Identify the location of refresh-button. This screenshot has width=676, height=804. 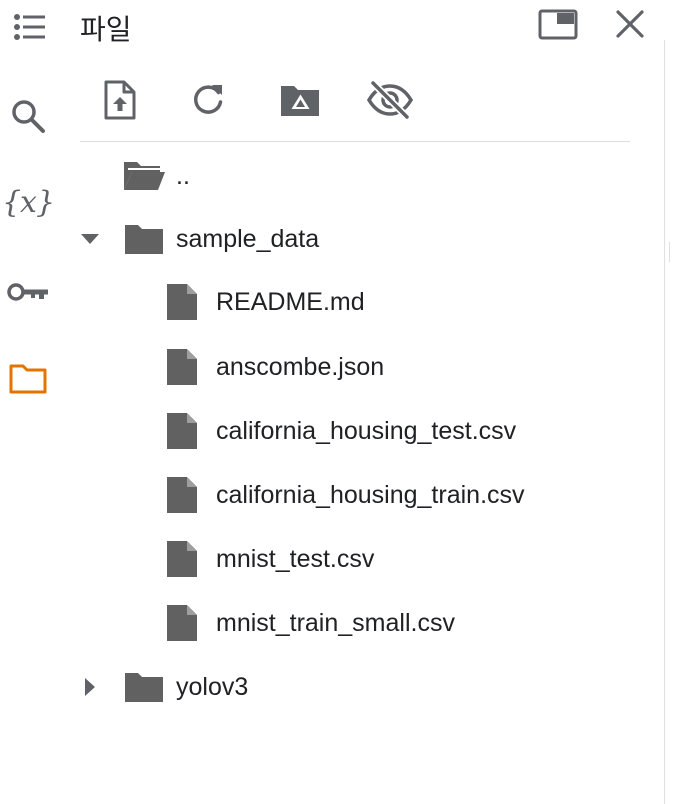
(208, 100).